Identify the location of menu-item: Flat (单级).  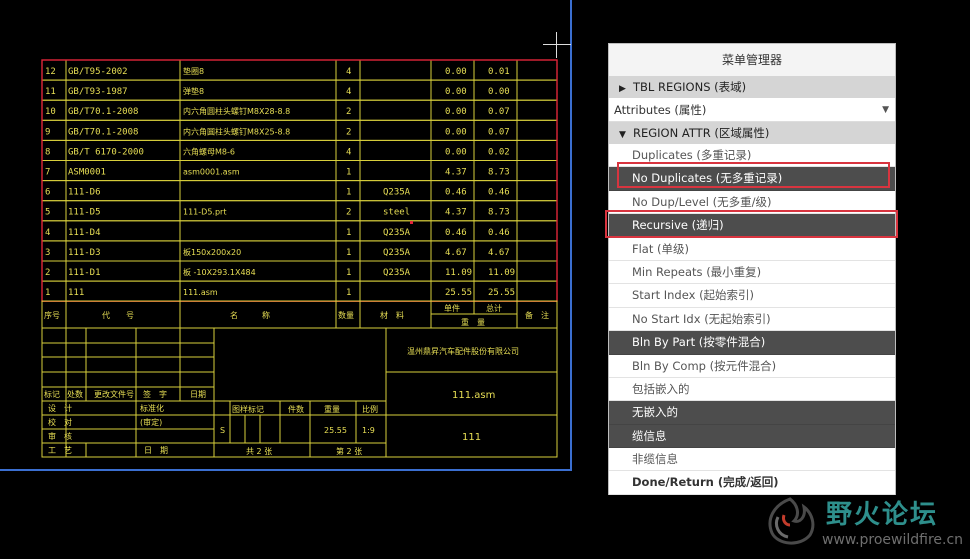
(752, 249).